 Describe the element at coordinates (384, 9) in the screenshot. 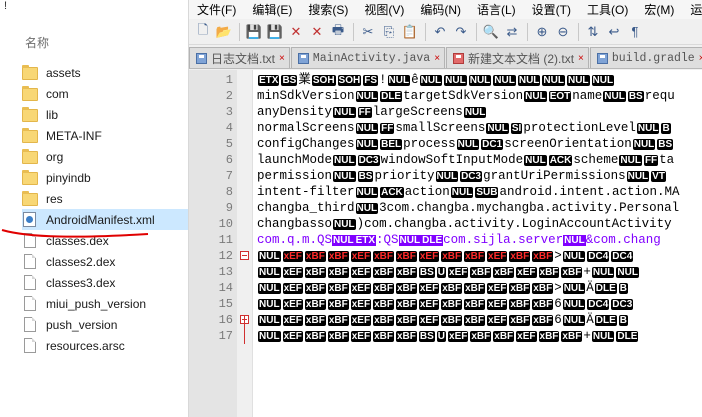

I see `menu-item: 视图(V)` at that location.